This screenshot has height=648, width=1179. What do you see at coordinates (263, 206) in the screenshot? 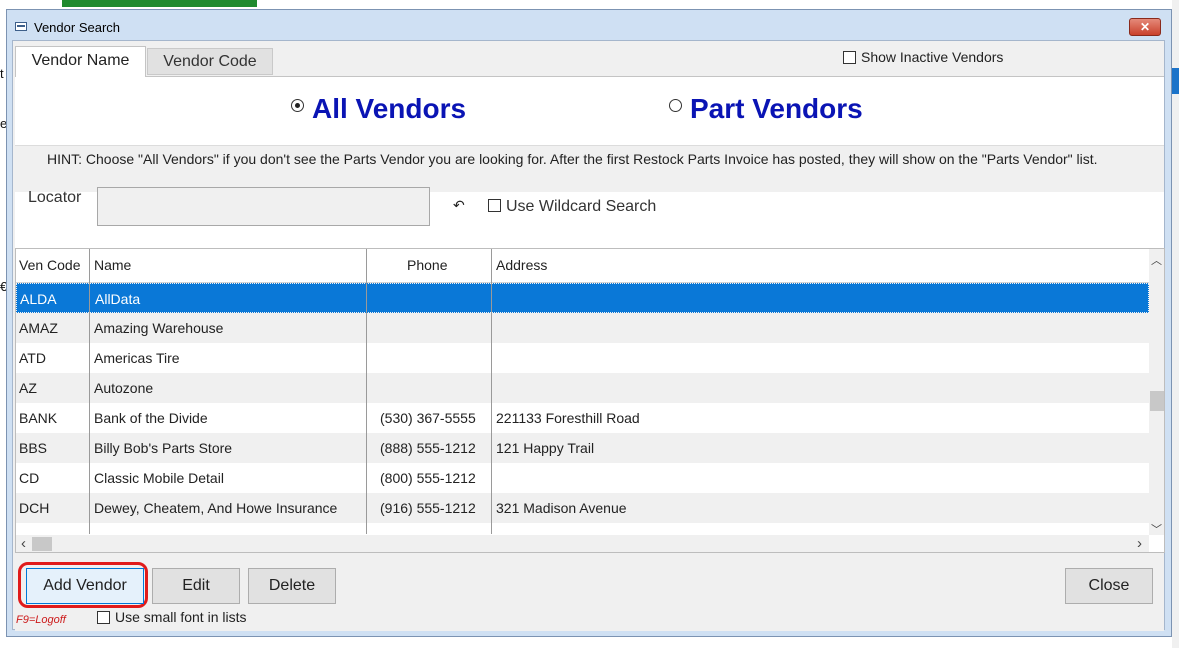
I see `locator-input` at bounding box center [263, 206].